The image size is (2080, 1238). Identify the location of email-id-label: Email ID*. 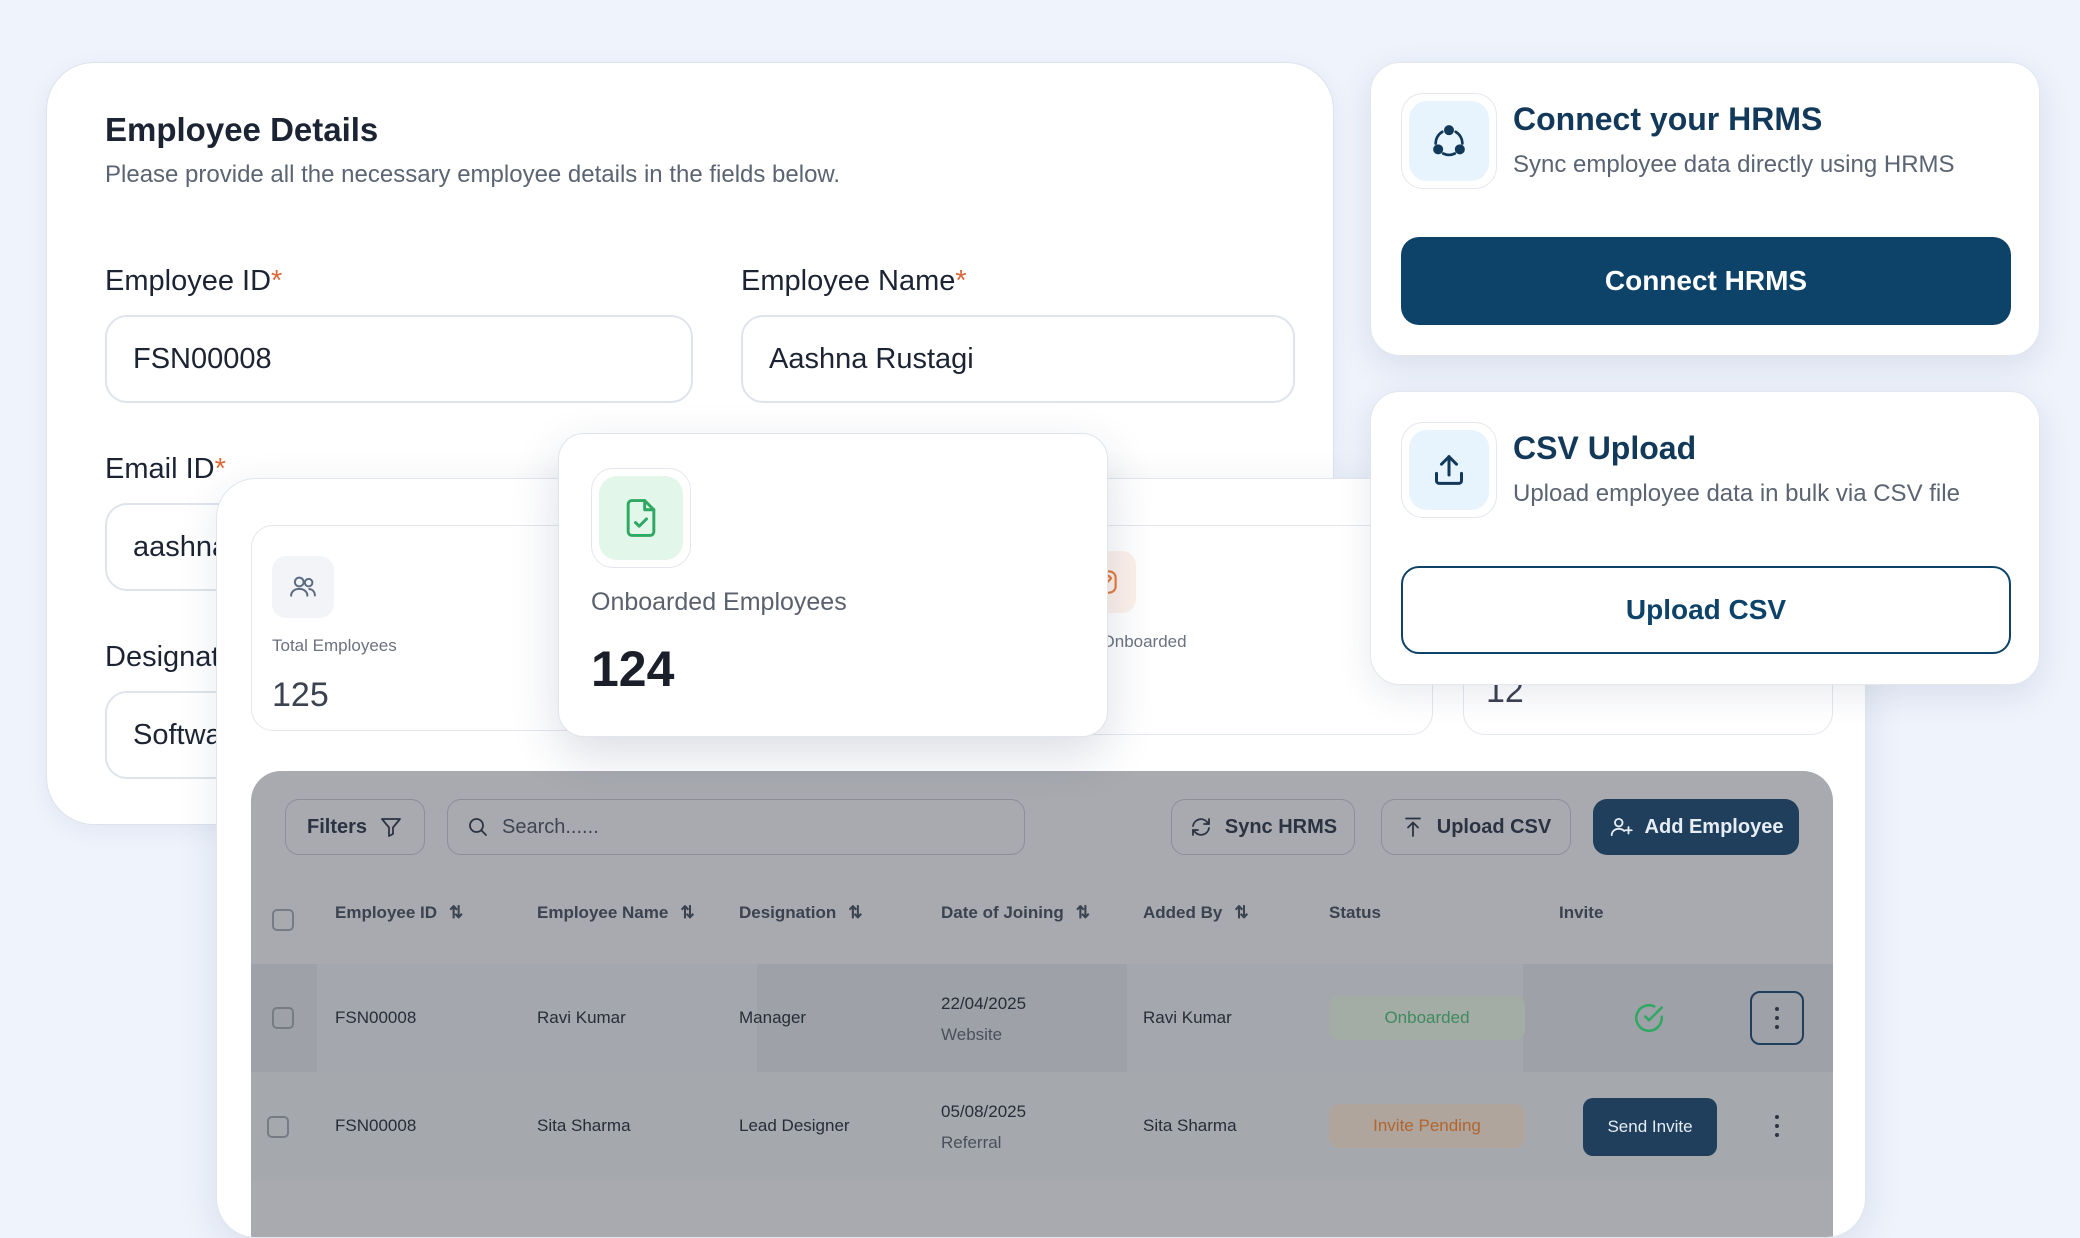
(165, 469).